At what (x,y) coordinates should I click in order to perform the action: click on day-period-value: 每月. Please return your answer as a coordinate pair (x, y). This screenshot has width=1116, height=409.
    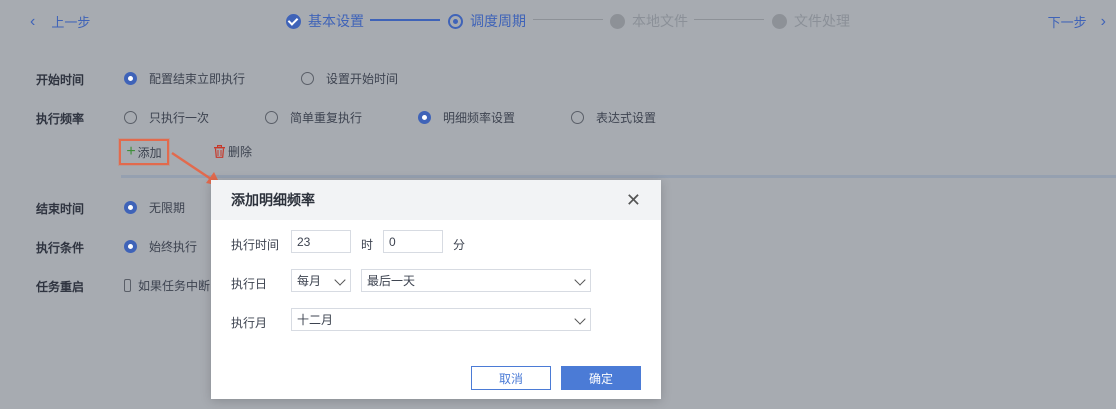
    Looking at the image, I should click on (309, 281).